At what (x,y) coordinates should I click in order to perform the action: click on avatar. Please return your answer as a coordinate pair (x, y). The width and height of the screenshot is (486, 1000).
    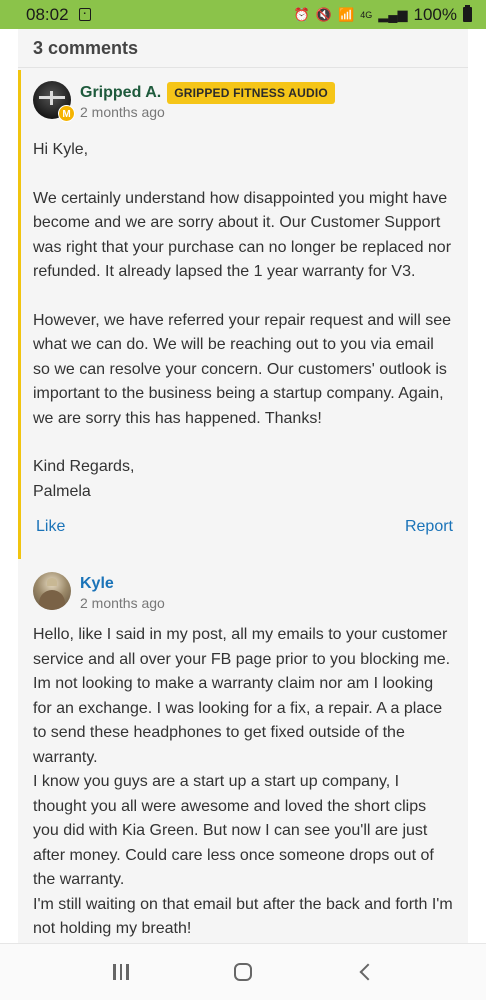
    Looking at the image, I should click on (52, 591).